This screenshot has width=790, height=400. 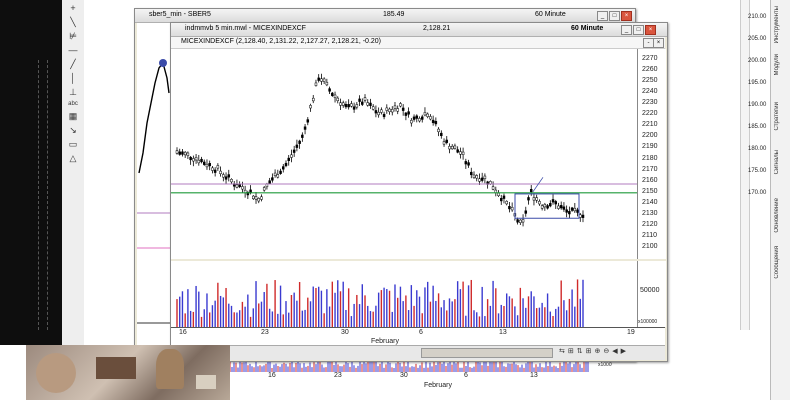 I want to click on side-tab: Модули, so click(x=777, y=65).